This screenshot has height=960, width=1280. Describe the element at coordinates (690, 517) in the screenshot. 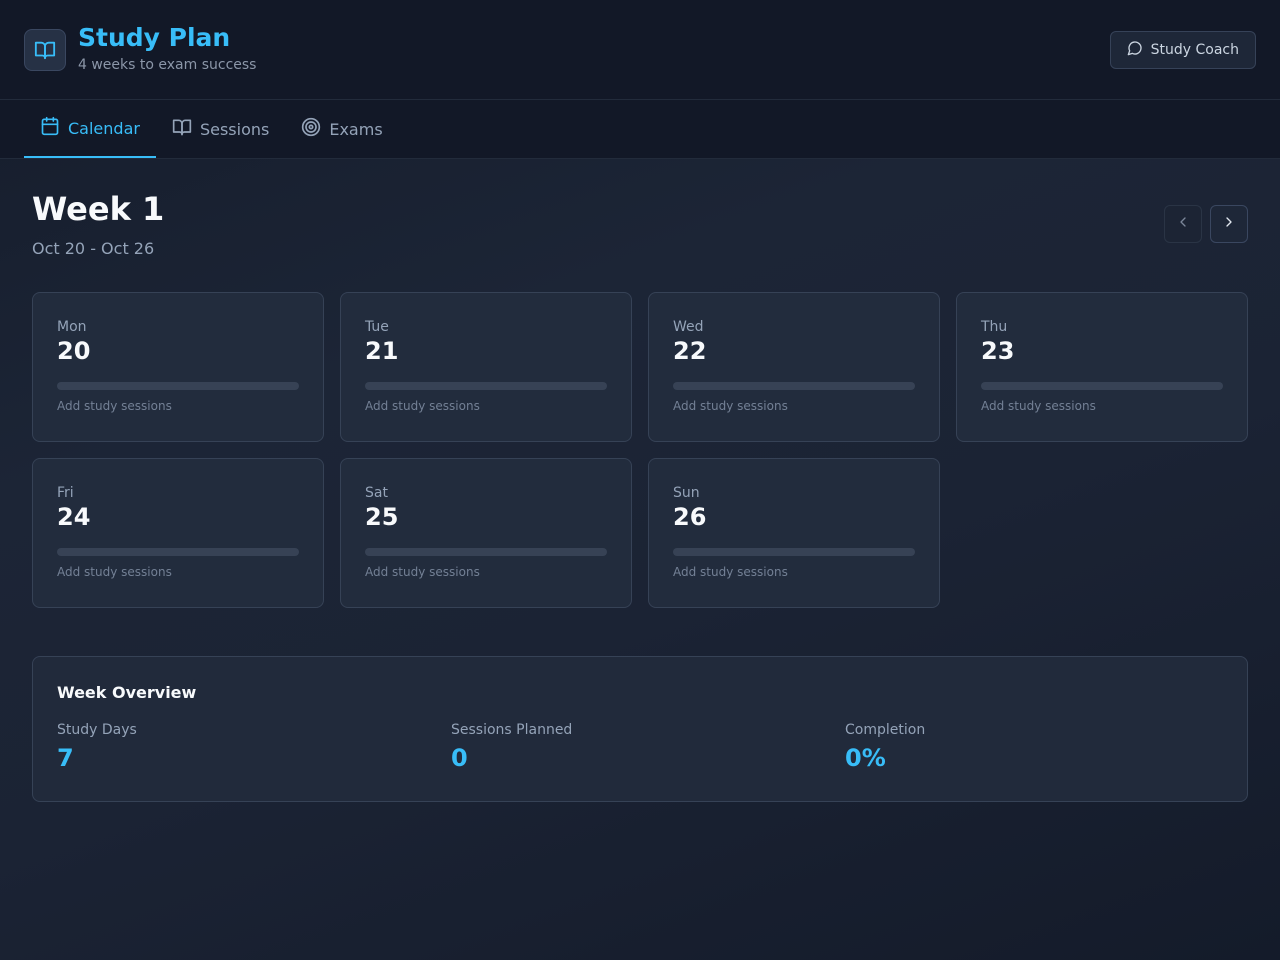

I see `day-number: 26` at that location.